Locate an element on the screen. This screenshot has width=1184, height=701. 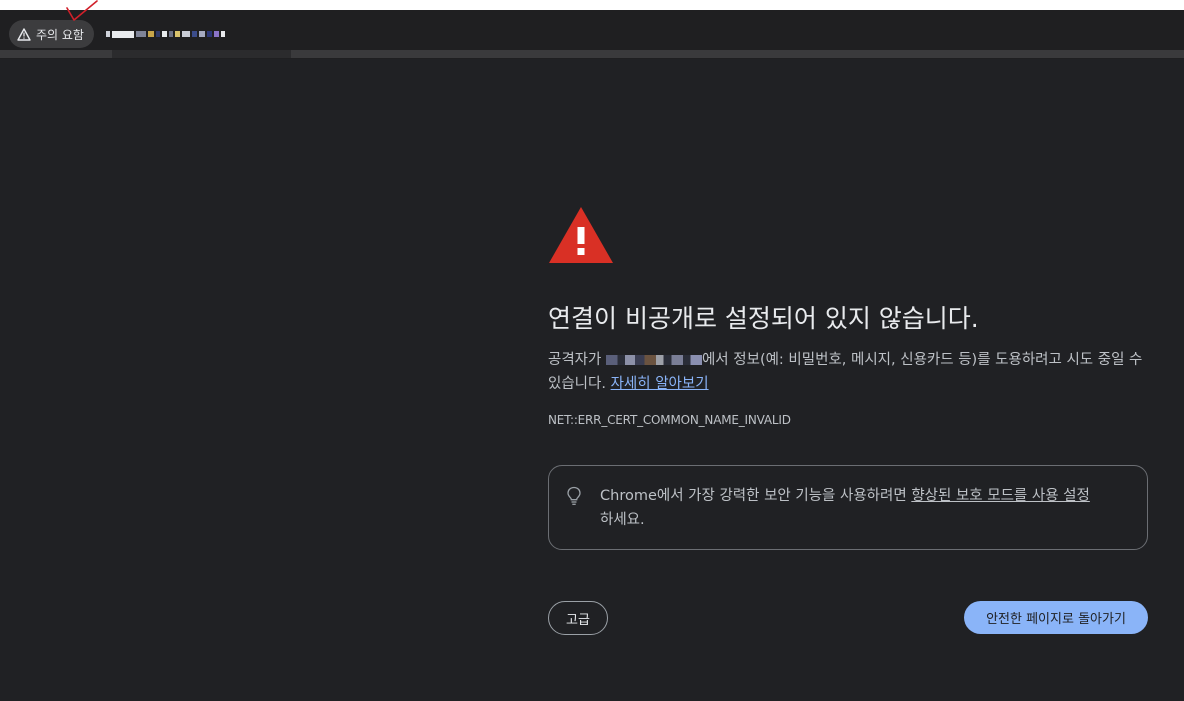
description-prefix: 공격자가 is located at coordinates (577, 360).